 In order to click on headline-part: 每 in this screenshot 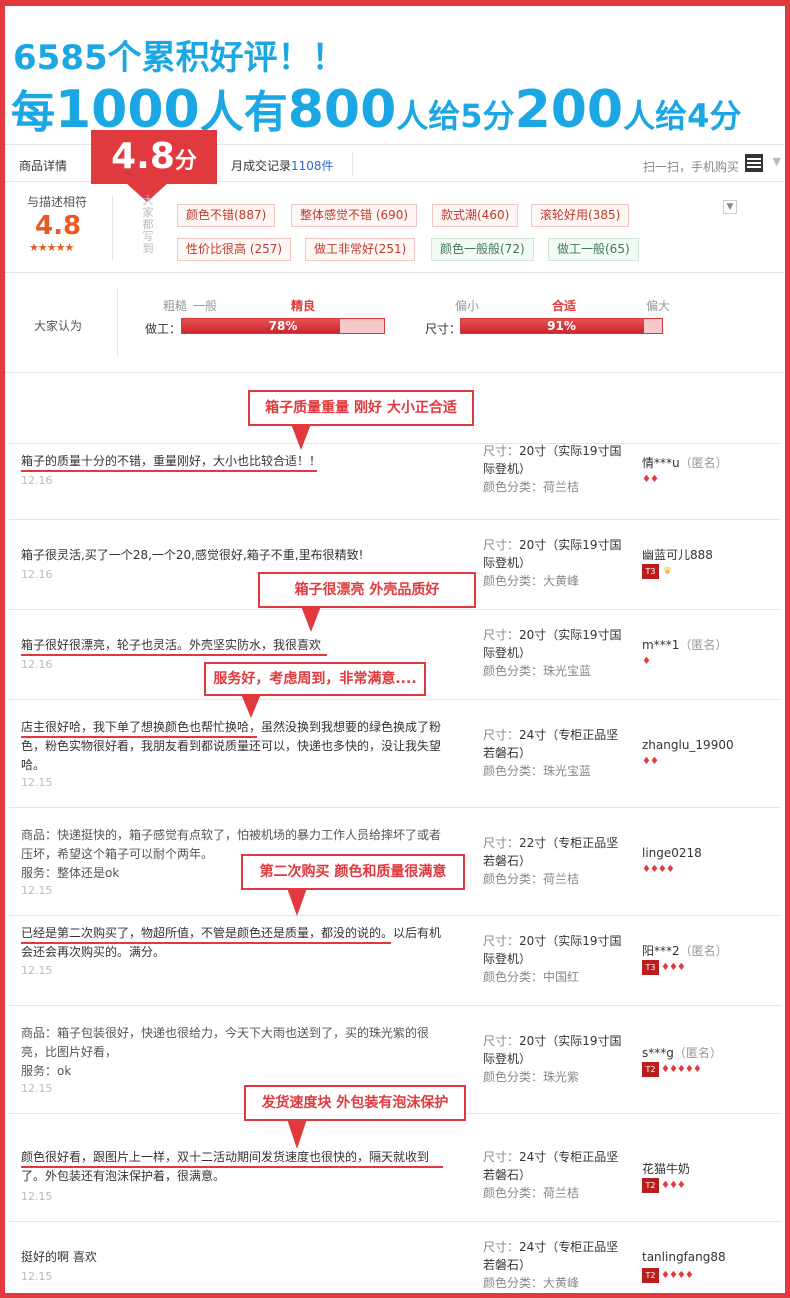, I will do `click(33, 112)`.